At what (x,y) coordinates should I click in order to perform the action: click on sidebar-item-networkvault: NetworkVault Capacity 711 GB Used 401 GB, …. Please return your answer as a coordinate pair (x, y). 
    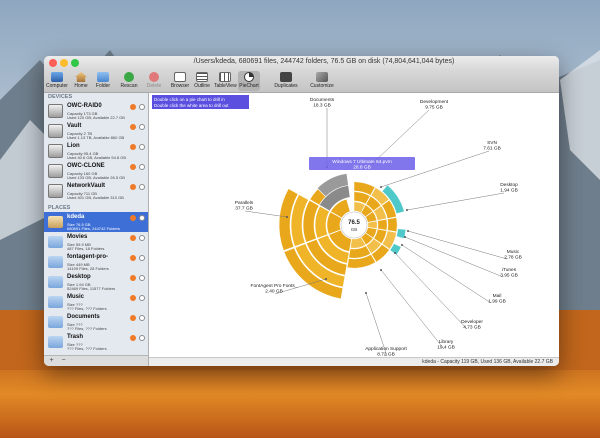
    Looking at the image, I should click on (96, 191).